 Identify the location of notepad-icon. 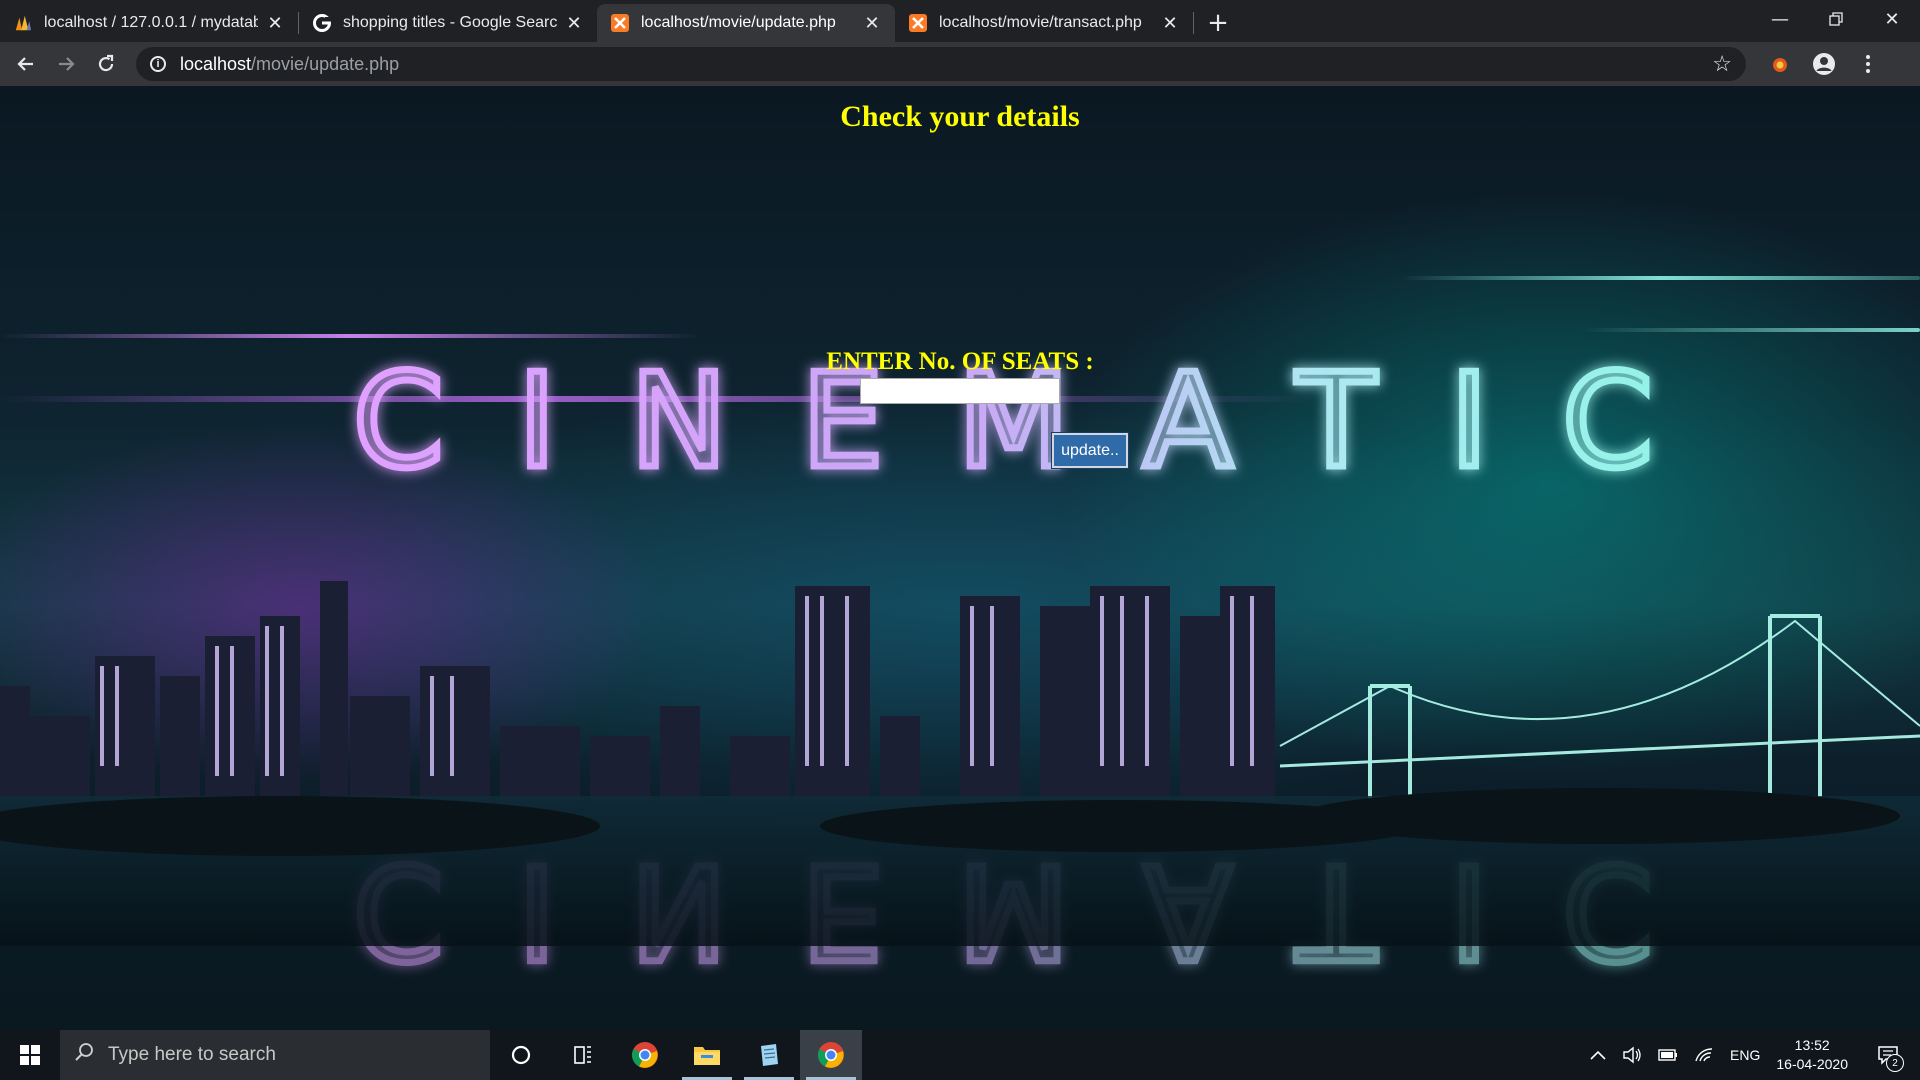
(769, 1055).